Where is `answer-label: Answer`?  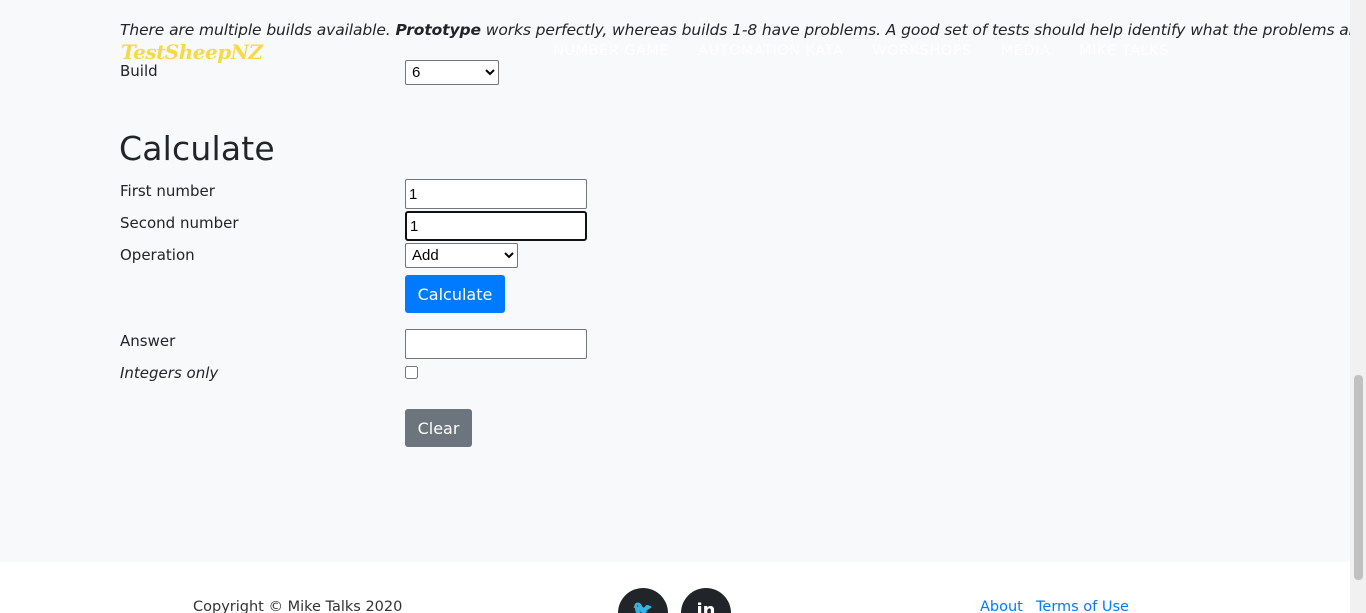 answer-label: Answer is located at coordinates (148, 341).